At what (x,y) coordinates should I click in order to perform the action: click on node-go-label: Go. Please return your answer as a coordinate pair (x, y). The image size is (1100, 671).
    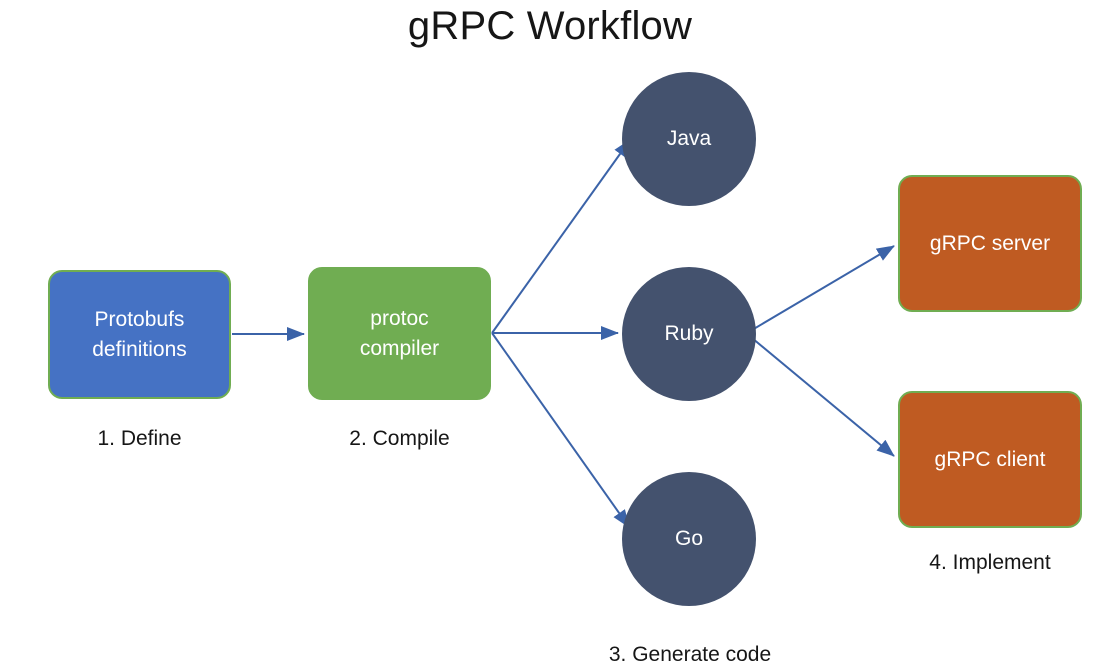
    Looking at the image, I should click on (688, 538).